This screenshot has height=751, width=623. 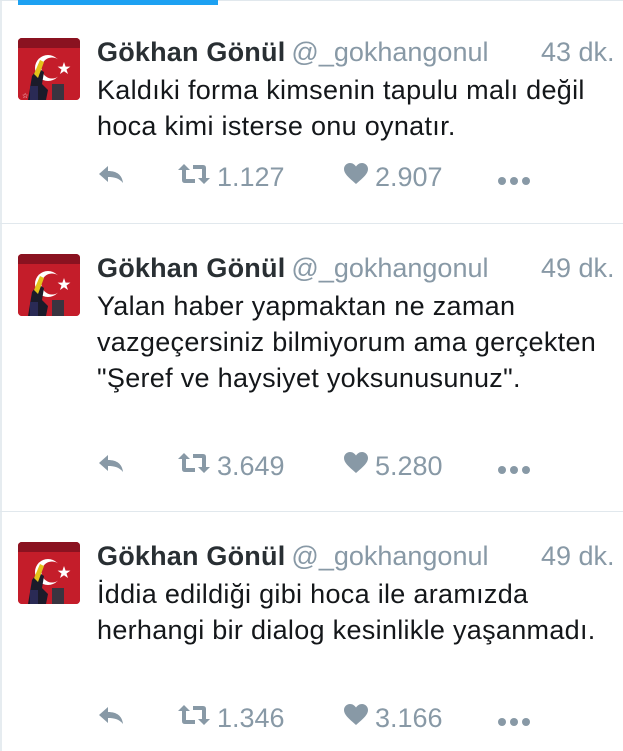 I want to click on like-button: 5.280, so click(x=393, y=466).